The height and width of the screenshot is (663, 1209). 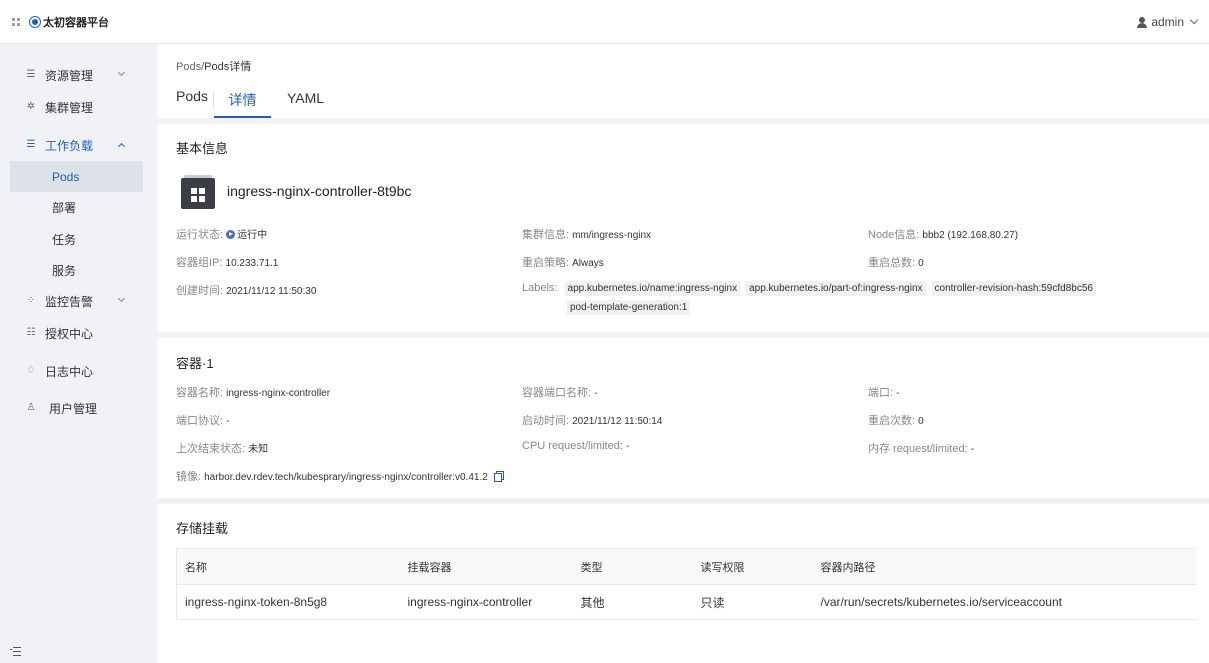 What do you see at coordinates (546, 421) in the screenshot?
I see `field-label: 启动时间:` at bounding box center [546, 421].